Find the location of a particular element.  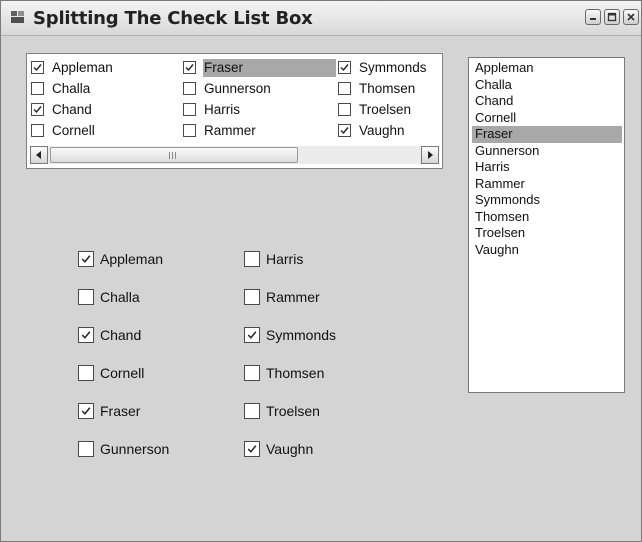

close-button is located at coordinates (631, 17).